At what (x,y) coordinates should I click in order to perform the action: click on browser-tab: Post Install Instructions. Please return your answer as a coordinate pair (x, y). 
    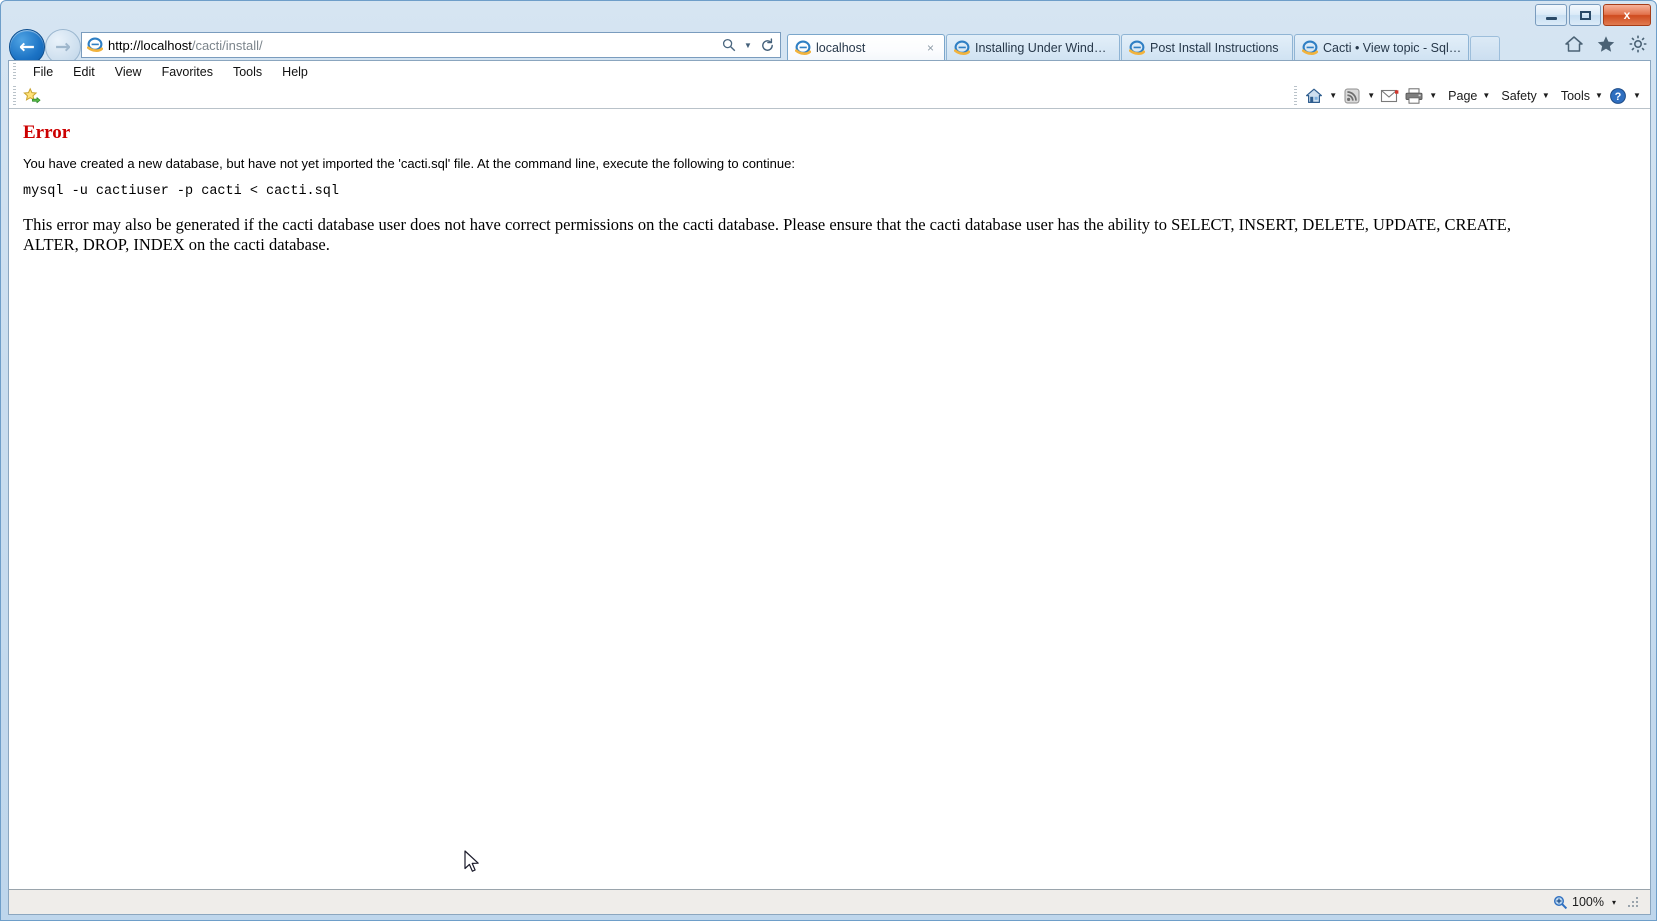
    Looking at the image, I should click on (1207, 47).